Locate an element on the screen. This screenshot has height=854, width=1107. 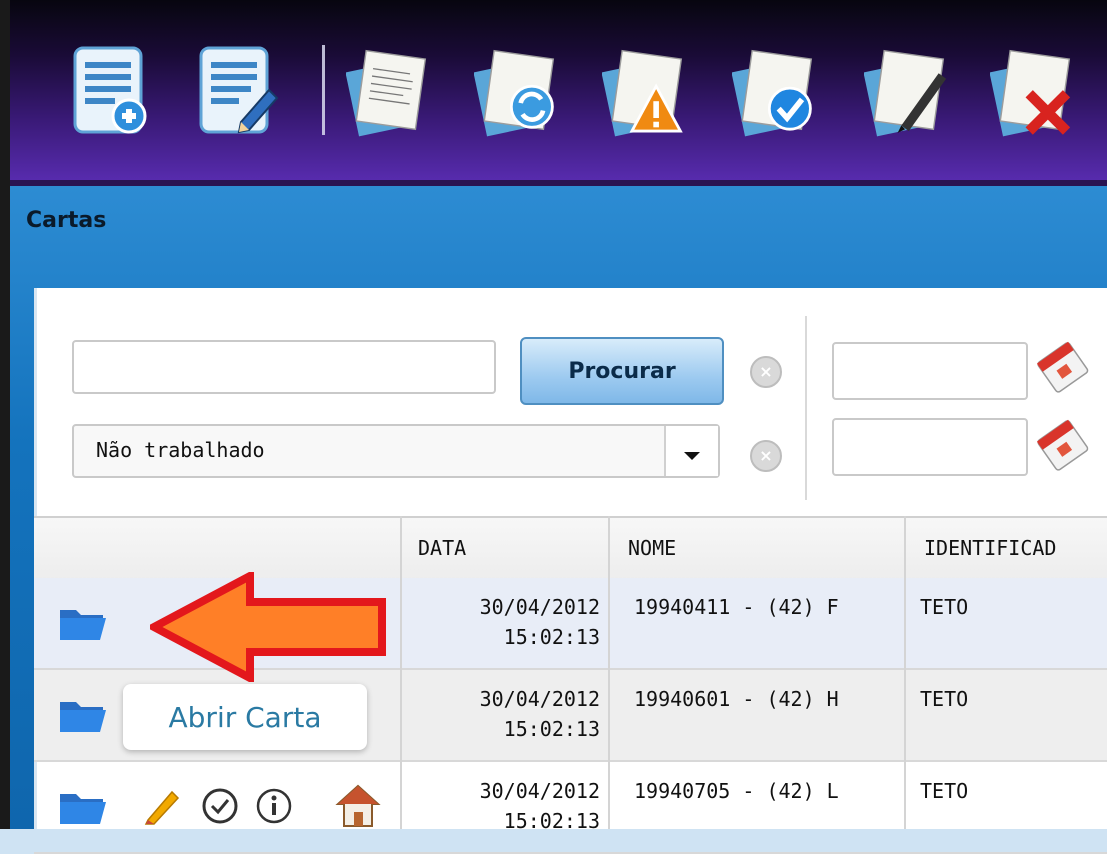
column-header-identificacao: IDENTIFICAD is located at coordinates (990, 548).